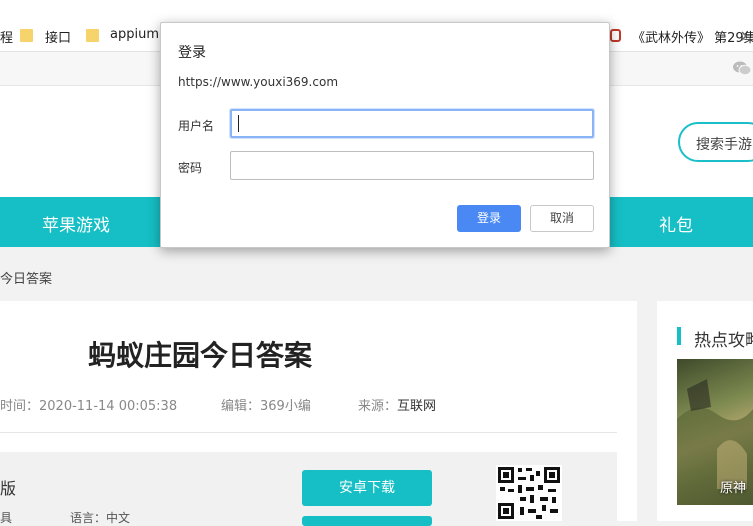 This screenshot has width=753, height=526. Describe the element at coordinates (733, 488) in the screenshot. I see `sidebar-image-caption: 原神` at that location.